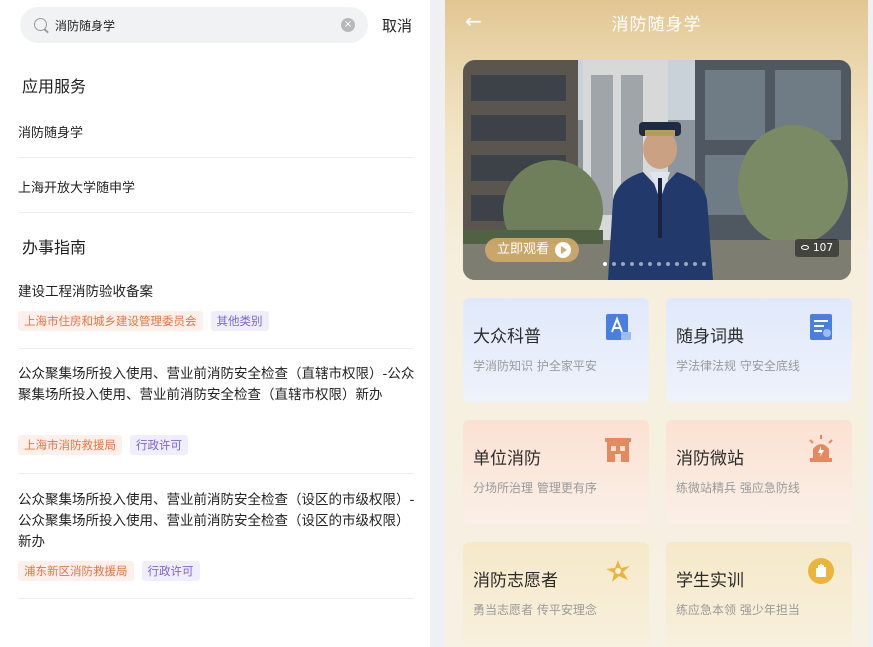 The width and height of the screenshot is (873, 647). I want to click on guide-item-tags: 上海市消防救援局 行政许可, so click(103, 445).